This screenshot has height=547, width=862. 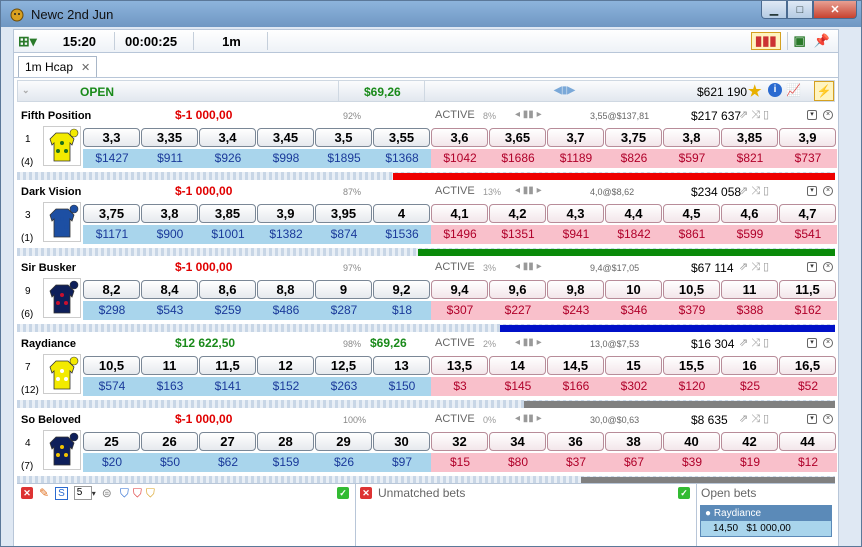 What do you see at coordinates (111, 213) in the screenshot?
I see `back-odds-button: 3,75` at bounding box center [111, 213].